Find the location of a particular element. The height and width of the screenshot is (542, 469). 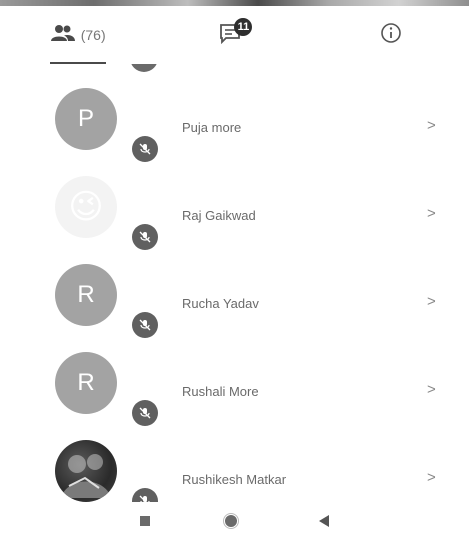

avatar-letter: P is located at coordinates (85, 118).